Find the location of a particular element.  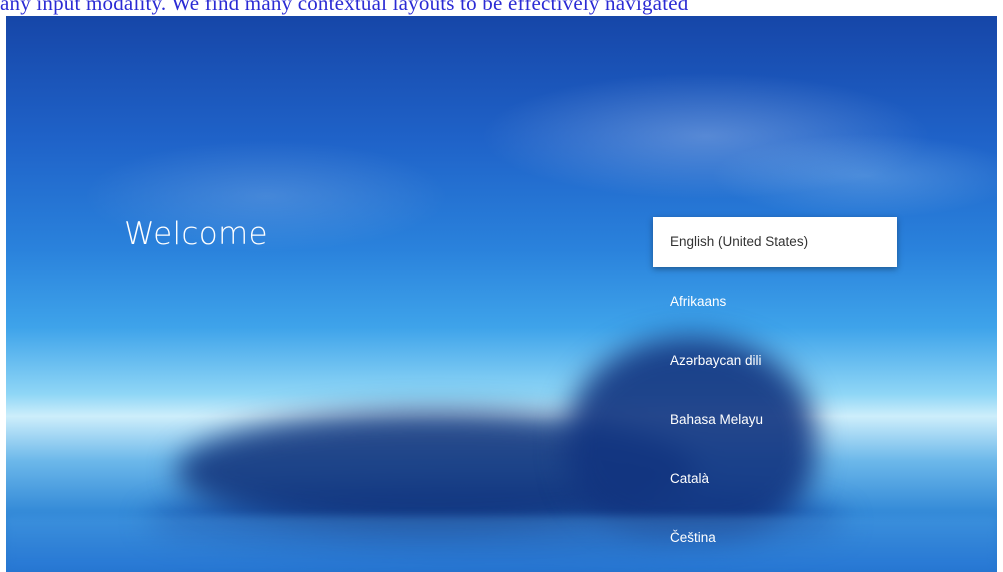

language-option-afrikaans: Afrikaans is located at coordinates (775, 306).